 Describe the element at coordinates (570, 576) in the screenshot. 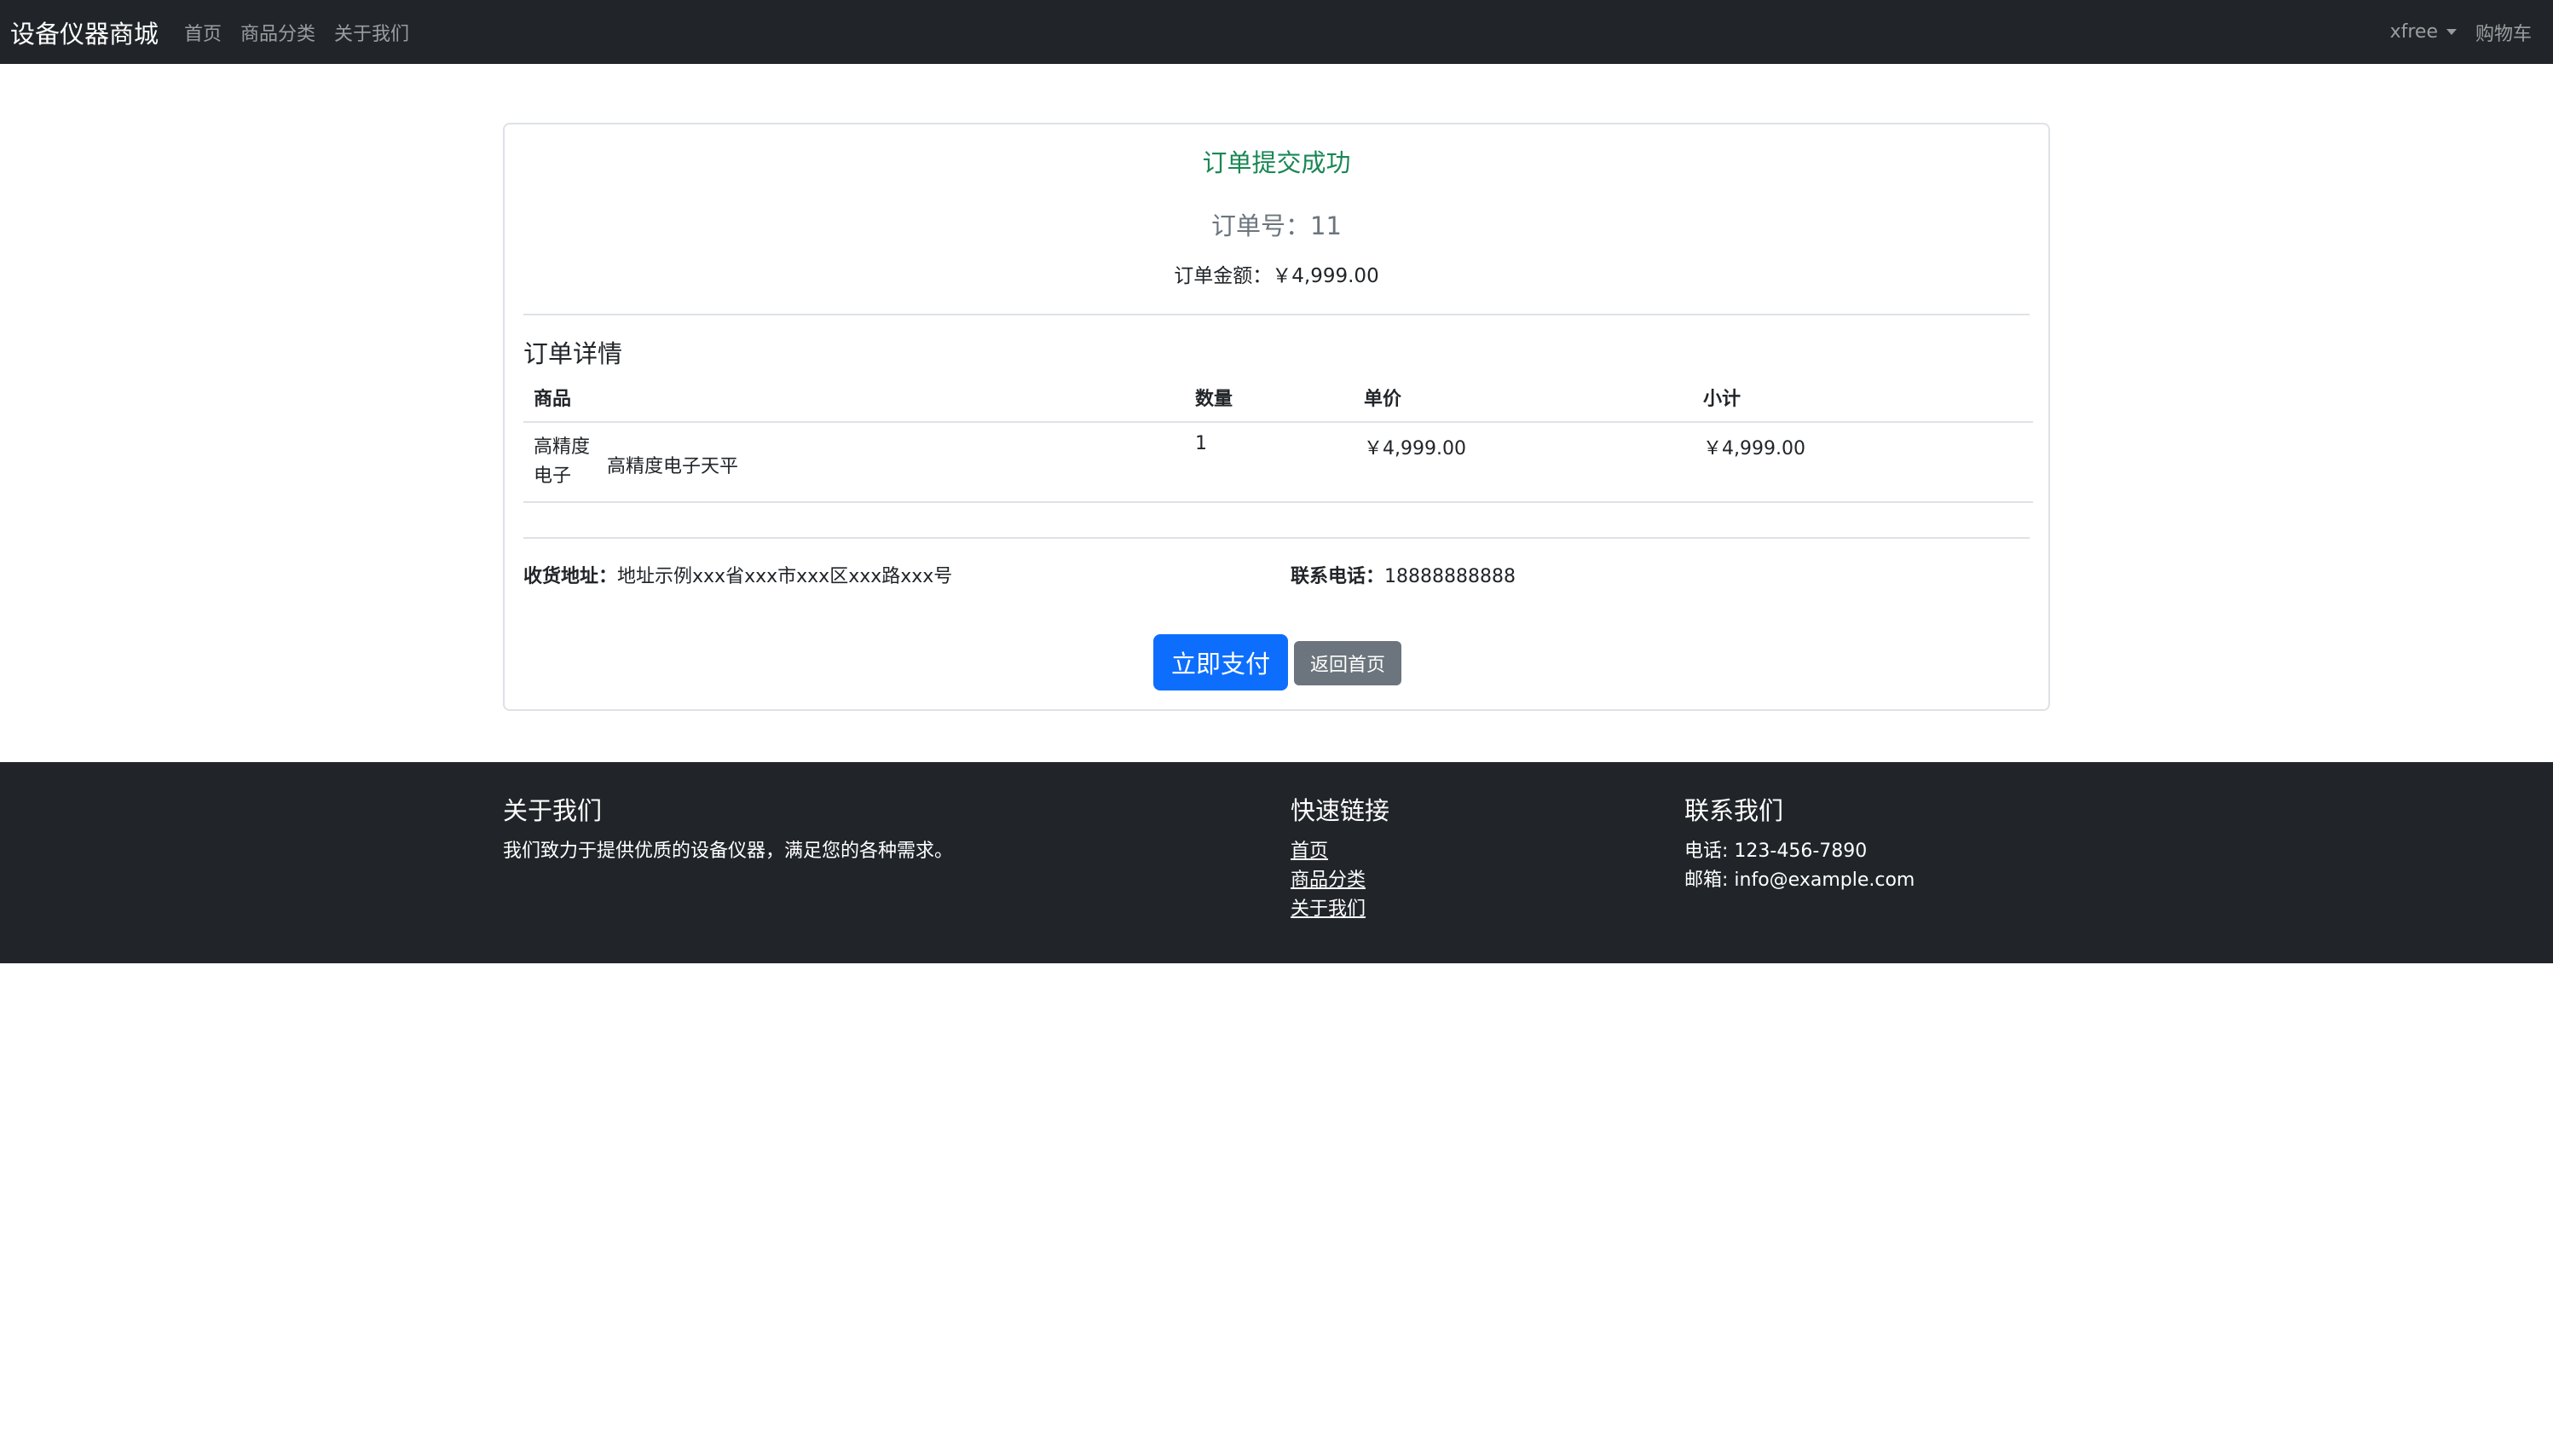

I see `shipping-address-label: 收货地址：` at that location.